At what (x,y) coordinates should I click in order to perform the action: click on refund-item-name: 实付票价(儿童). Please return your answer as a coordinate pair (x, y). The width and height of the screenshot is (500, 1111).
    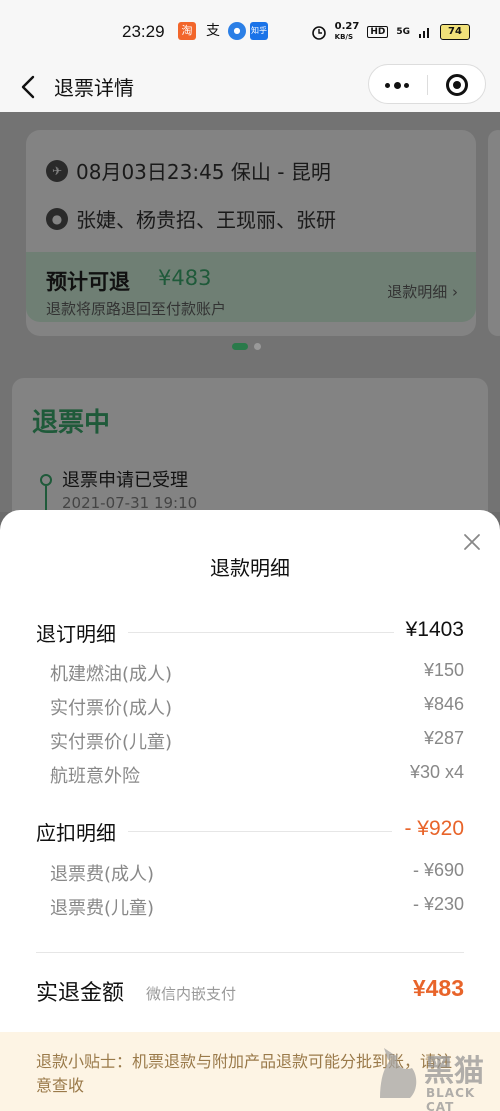
    Looking at the image, I should click on (111, 742).